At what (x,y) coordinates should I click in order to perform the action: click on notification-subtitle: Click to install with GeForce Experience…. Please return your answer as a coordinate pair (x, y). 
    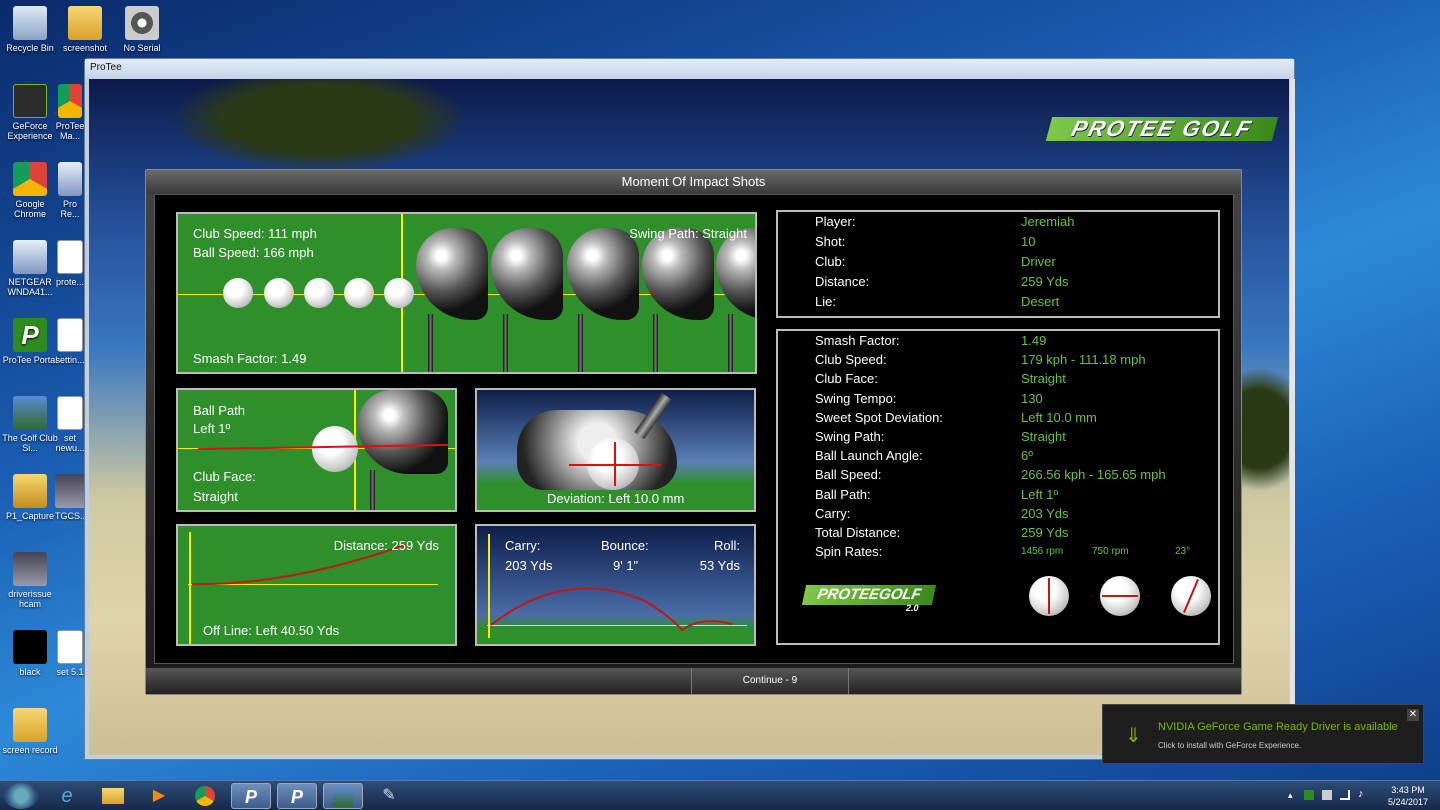
    Looking at the image, I should click on (1230, 745).